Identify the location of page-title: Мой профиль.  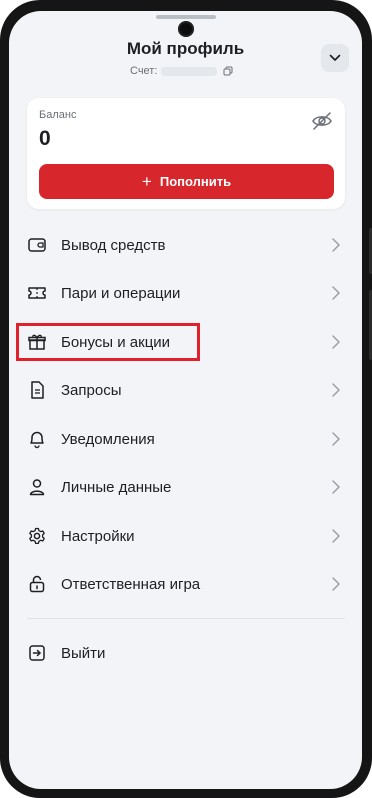
(185, 48).